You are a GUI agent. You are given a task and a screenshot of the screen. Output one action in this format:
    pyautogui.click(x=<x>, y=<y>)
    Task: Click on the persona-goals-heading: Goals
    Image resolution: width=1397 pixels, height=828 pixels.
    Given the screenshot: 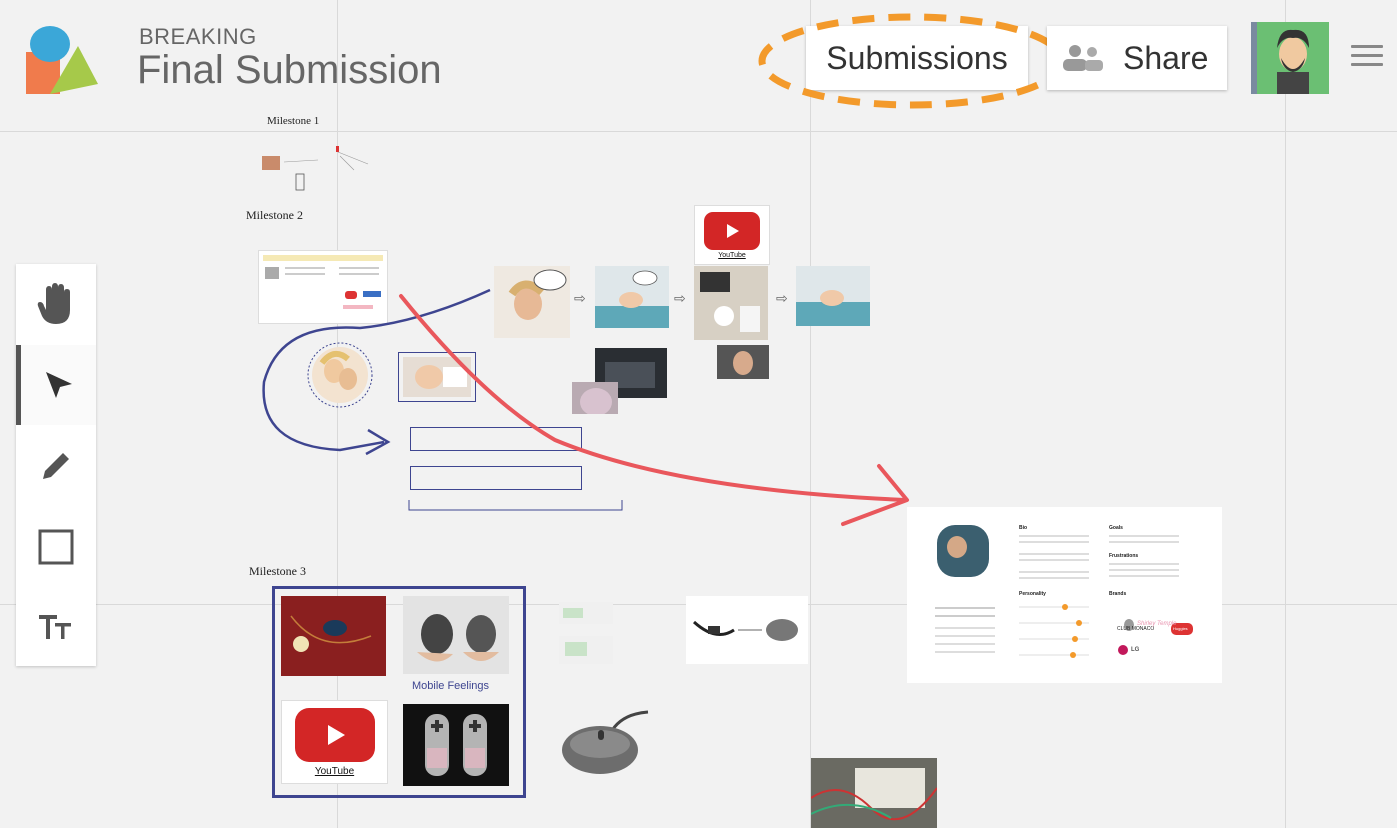 What is the action you would take?
    pyautogui.click(x=1116, y=528)
    